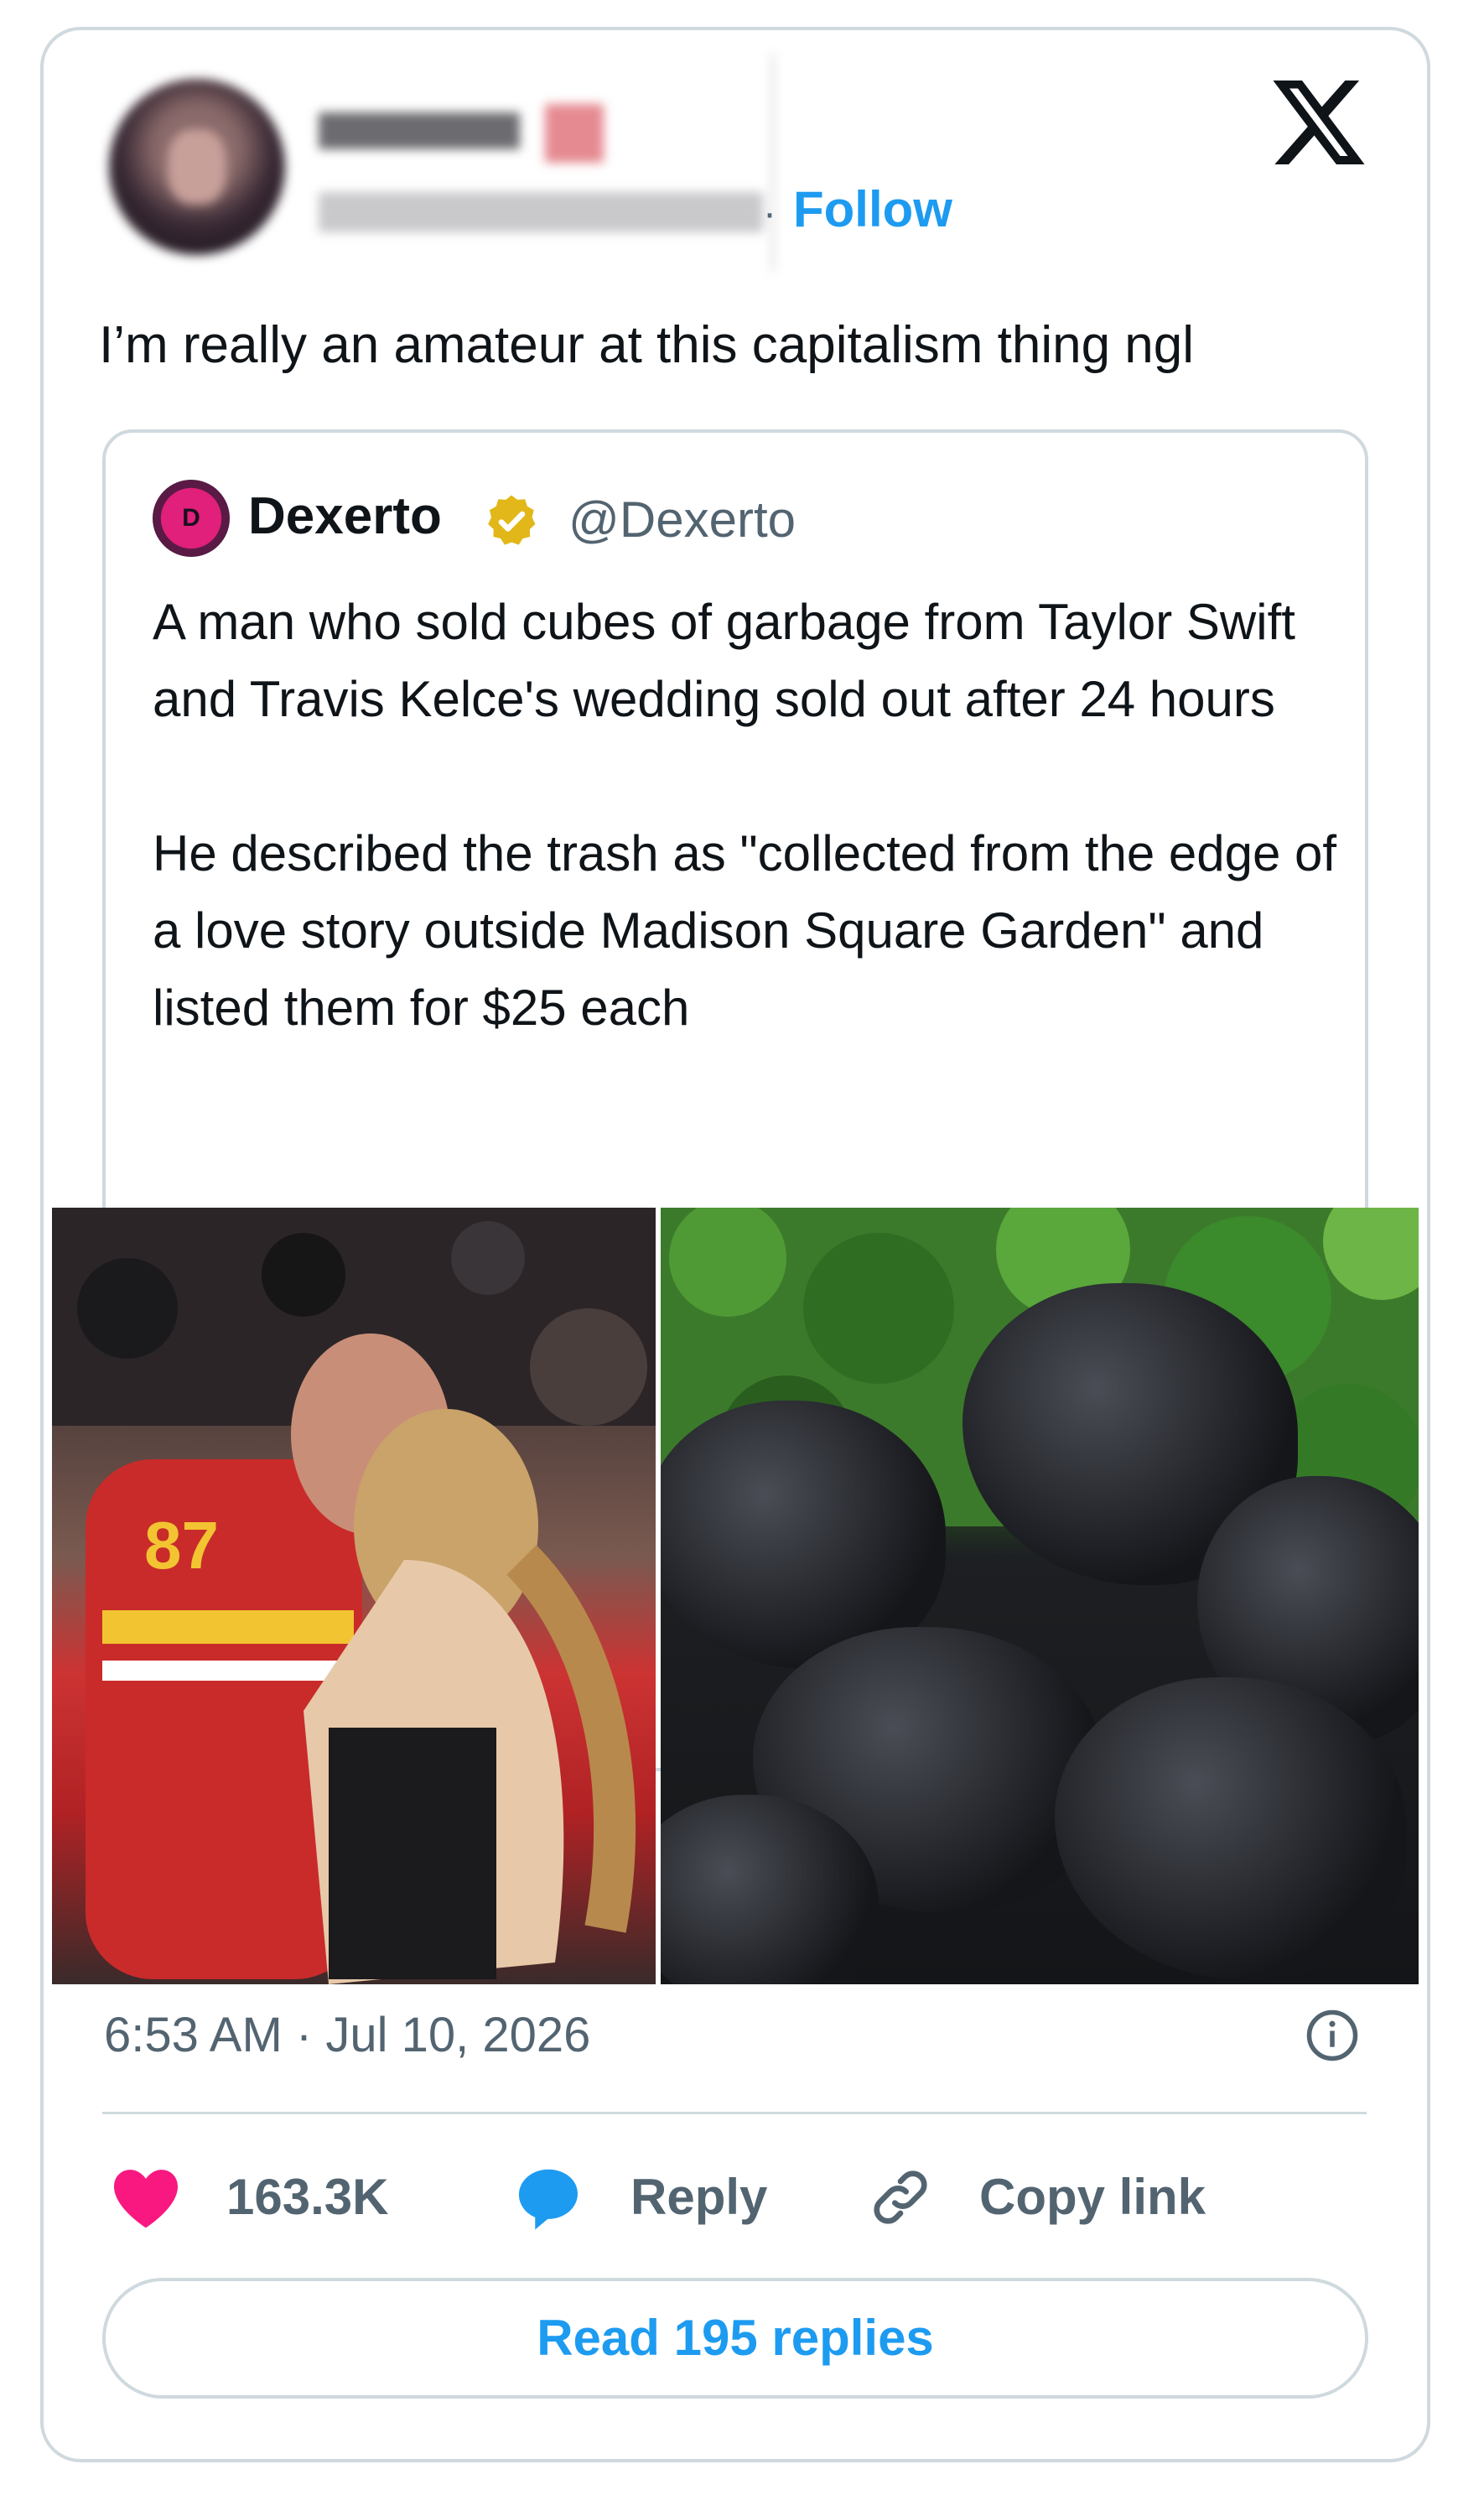 This screenshot has height=2516, width=1484. What do you see at coordinates (181, 1546) in the screenshot?
I see `jersey-number: 87` at bounding box center [181, 1546].